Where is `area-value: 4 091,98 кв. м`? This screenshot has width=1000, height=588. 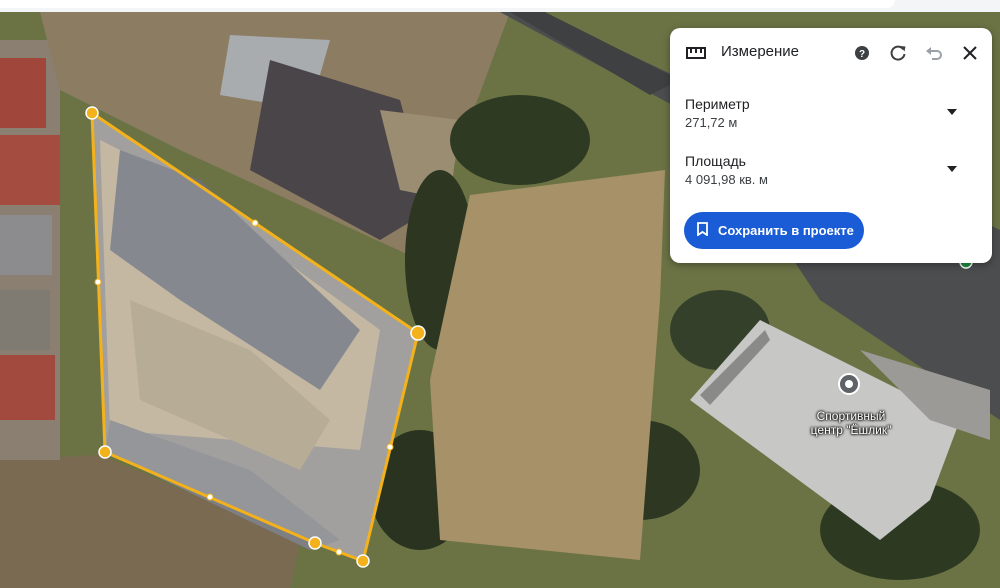 area-value: 4 091,98 кв. м is located at coordinates (726, 179).